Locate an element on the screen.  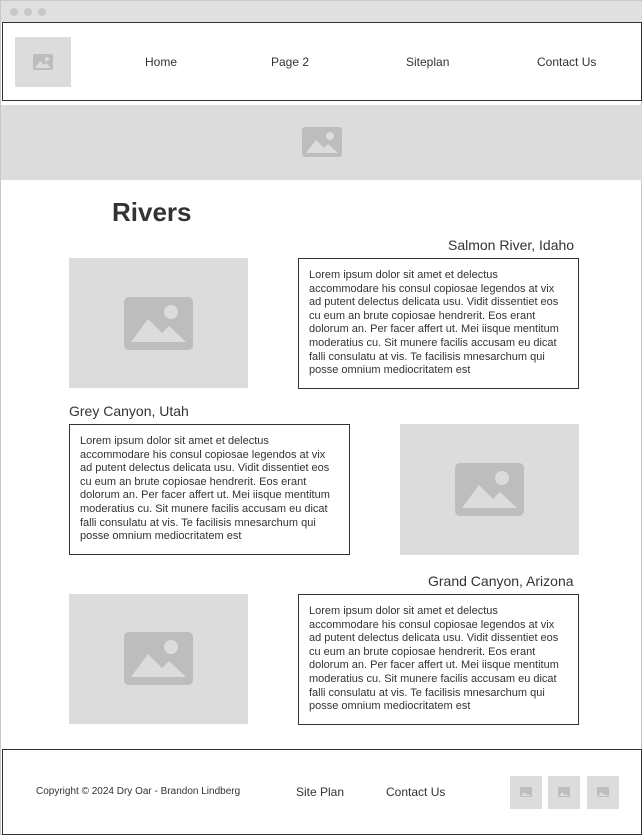
nav-link-contact-us: Contact Us is located at coordinates (566, 62).